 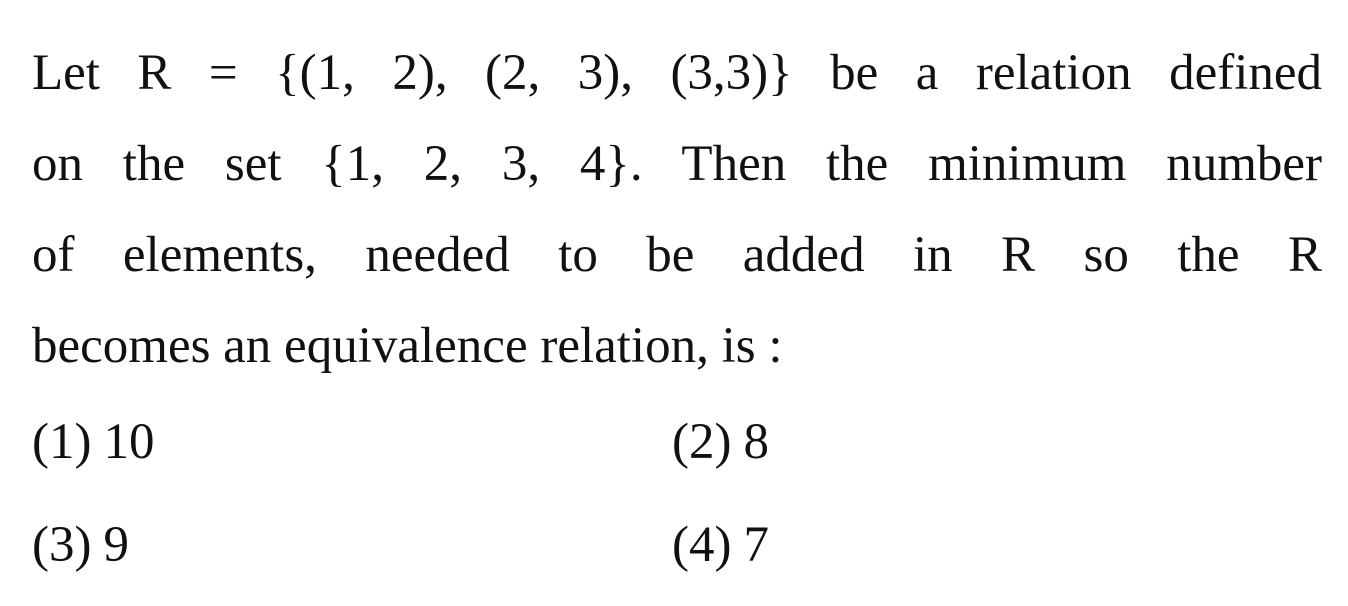 What do you see at coordinates (702, 442) in the screenshot?
I see `option-2-number: (2)` at bounding box center [702, 442].